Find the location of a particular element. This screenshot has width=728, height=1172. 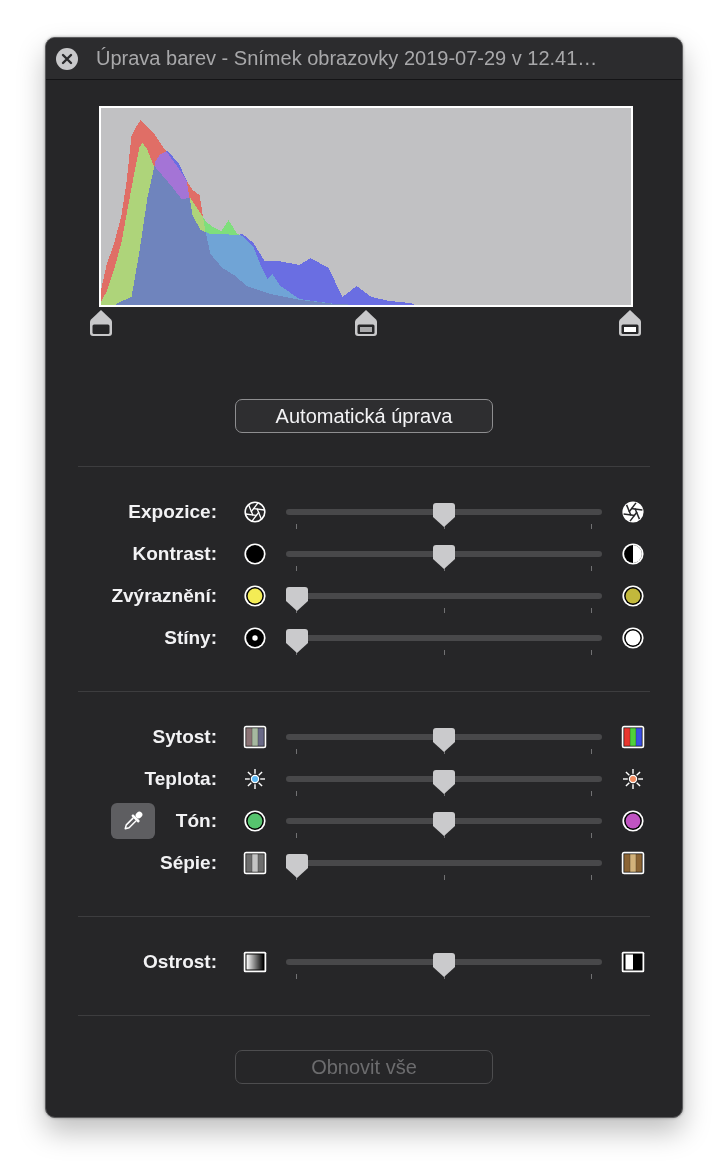

slider-label: Kontrast: is located at coordinates (174, 554).